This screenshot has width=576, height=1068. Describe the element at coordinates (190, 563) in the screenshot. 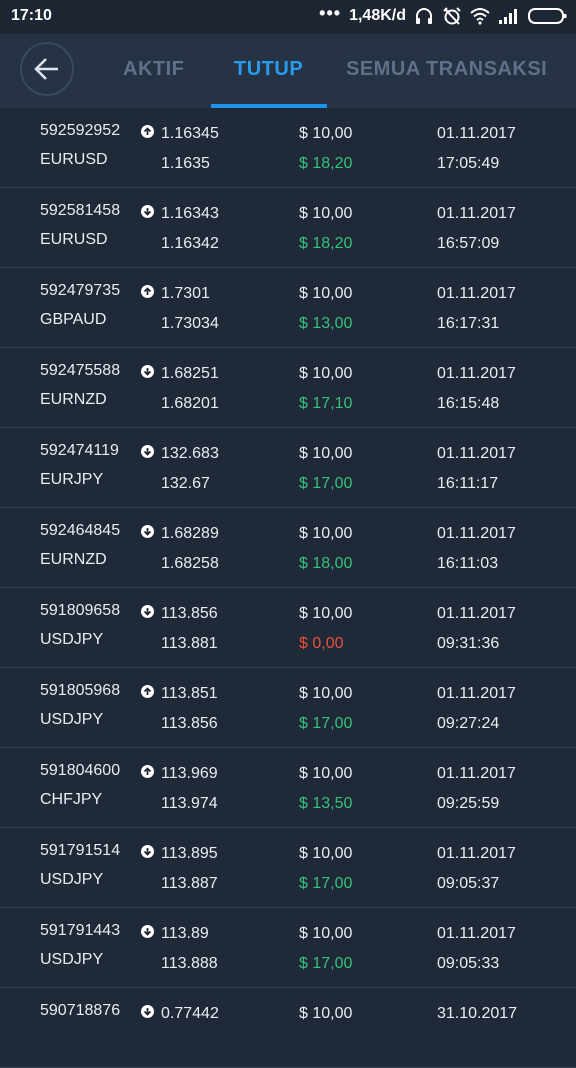

I see `close-price: 1.68258` at that location.